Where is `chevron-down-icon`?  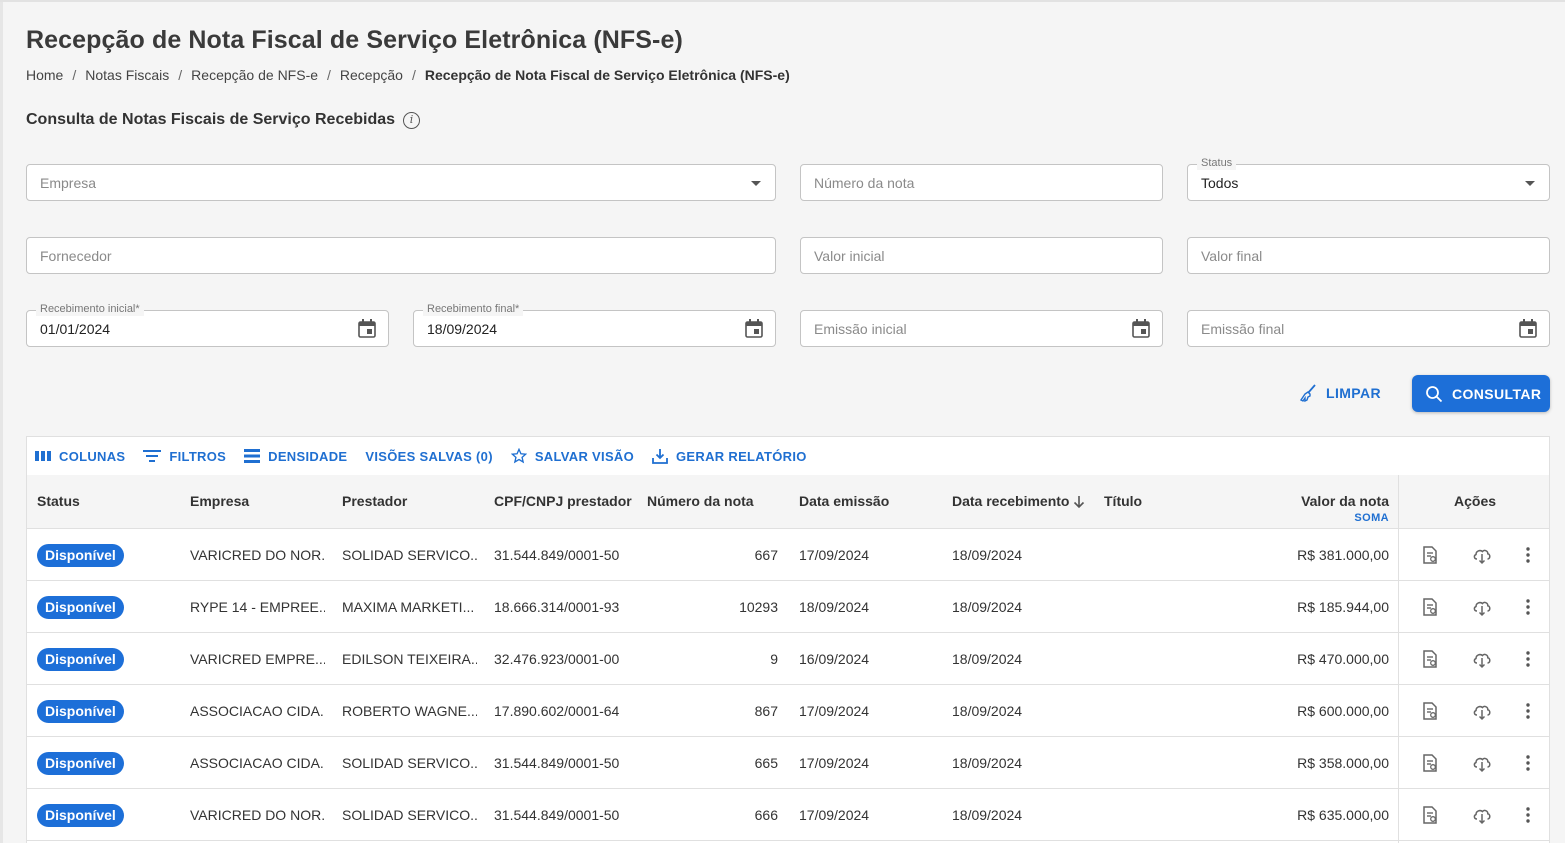
chevron-down-icon is located at coordinates (756, 183).